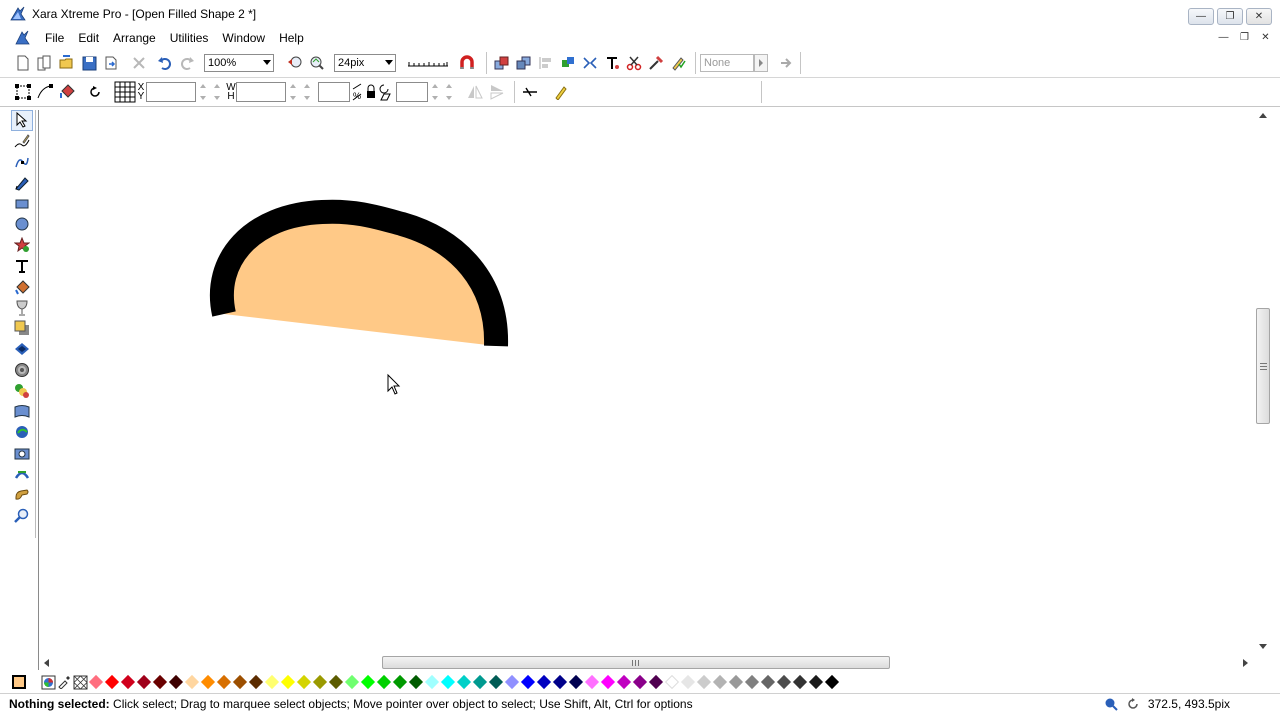 The height and width of the screenshot is (720, 1280). What do you see at coordinates (48, 682) in the screenshot?
I see `color-picker-button` at bounding box center [48, 682].